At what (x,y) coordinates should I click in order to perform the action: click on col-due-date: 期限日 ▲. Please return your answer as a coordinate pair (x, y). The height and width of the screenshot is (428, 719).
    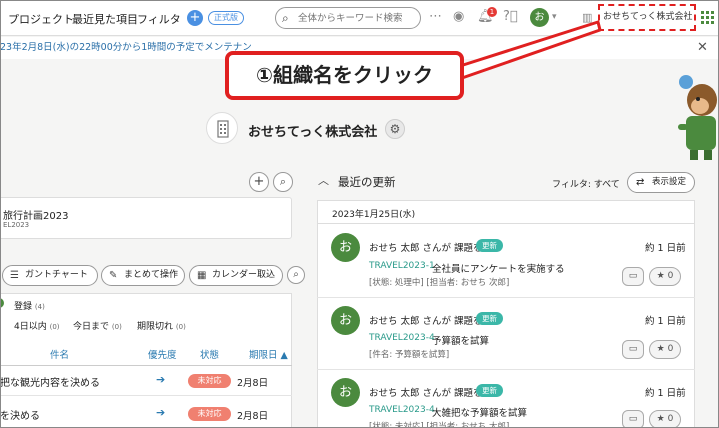
    Looking at the image, I should click on (268, 354).